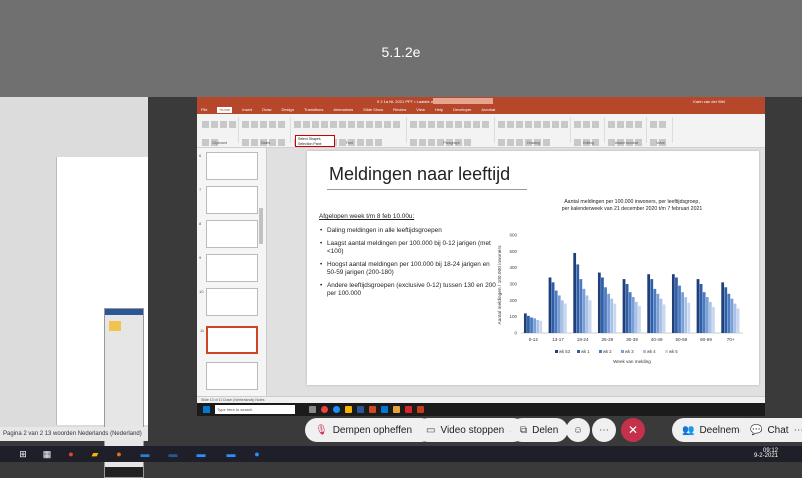  What do you see at coordinates (228, 200) in the screenshot?
I see `slide-thumbnail: 7` at bounding box center [228, 200].